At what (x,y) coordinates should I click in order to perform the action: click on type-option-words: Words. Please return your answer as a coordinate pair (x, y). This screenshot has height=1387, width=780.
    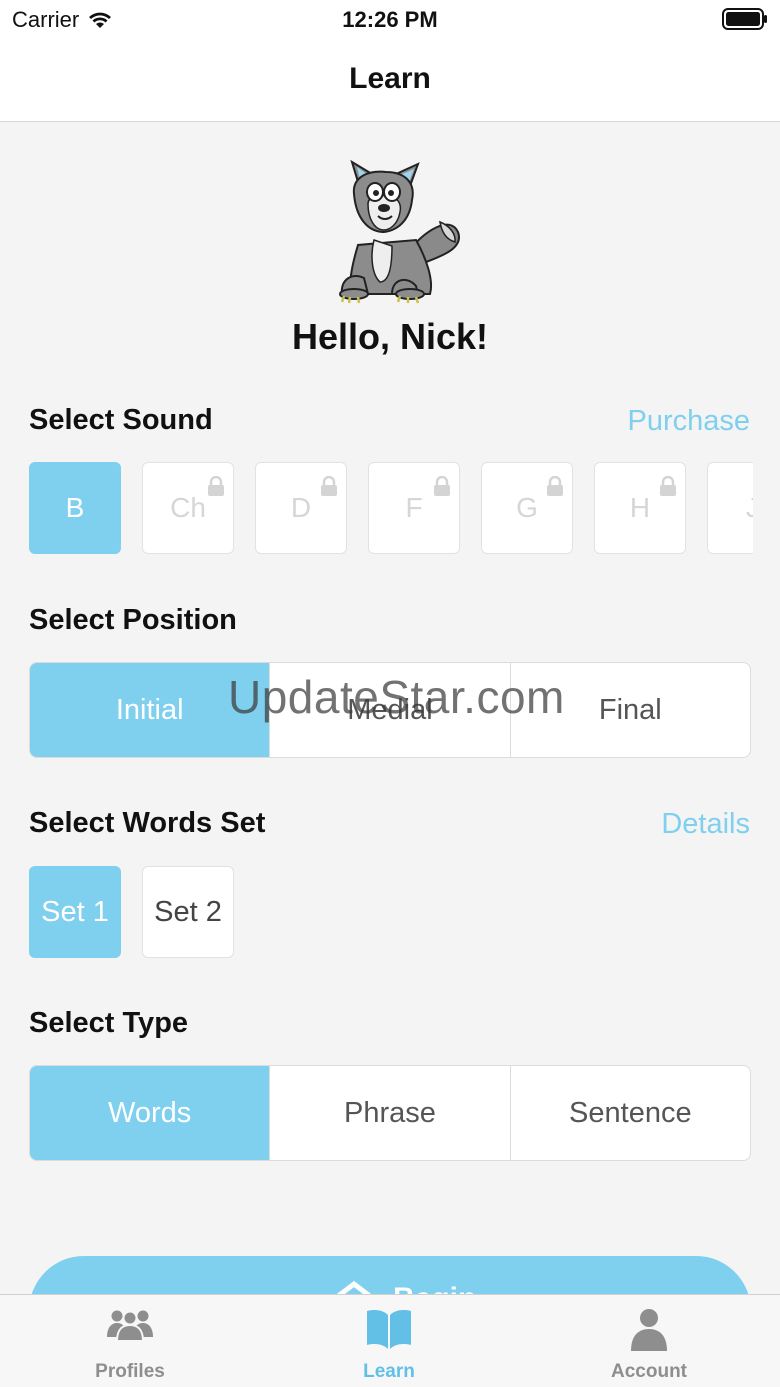
    Looking at the image, I should click on (150, 1113).